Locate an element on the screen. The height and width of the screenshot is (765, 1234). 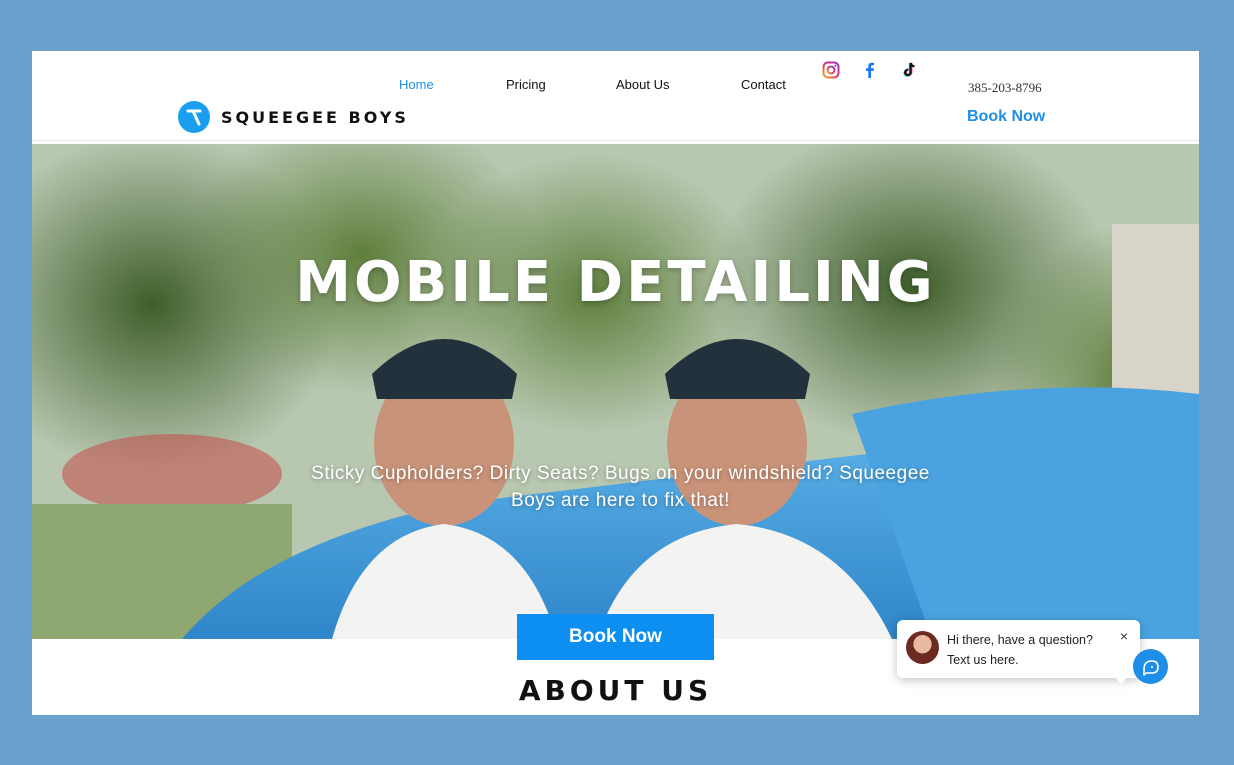
brand-logo: SQUEEGEE BOYS is located at coordinates (293, 117).